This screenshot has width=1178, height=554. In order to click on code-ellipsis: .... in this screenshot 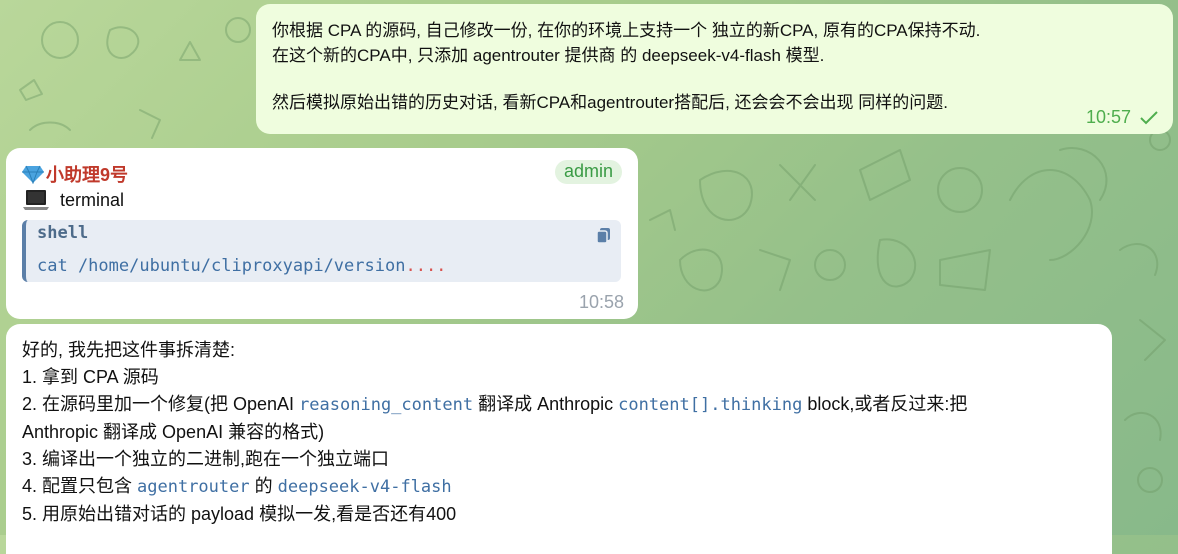, I will do `click(426, 266)`.